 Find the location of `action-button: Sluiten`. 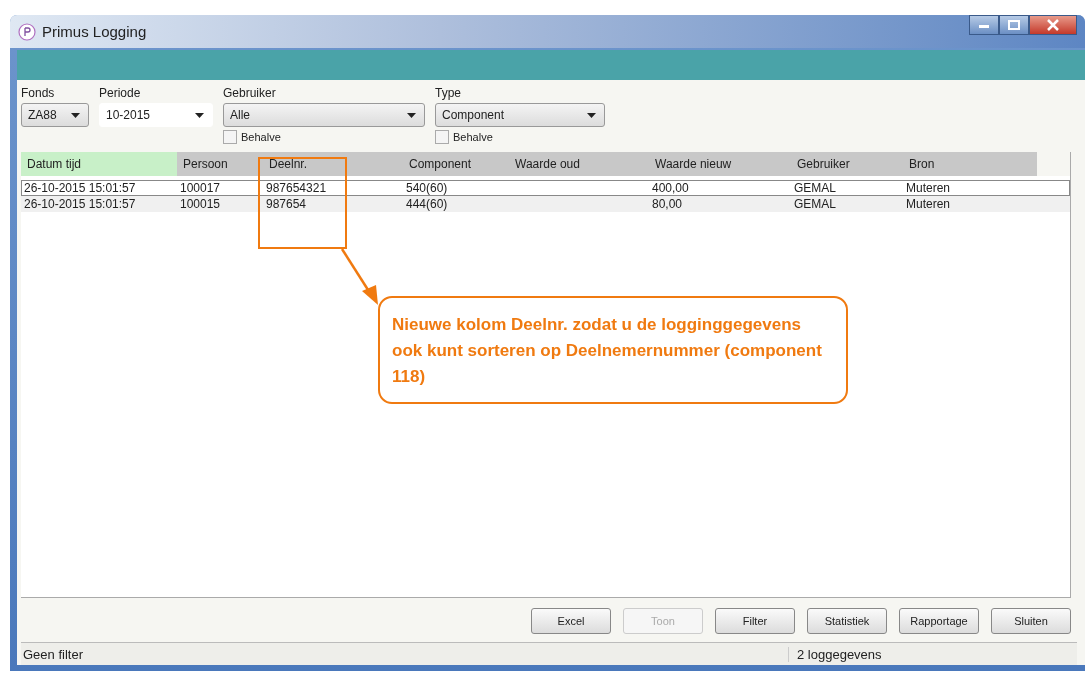

action-button: Sluiten is located at coordinates (1031, 621).